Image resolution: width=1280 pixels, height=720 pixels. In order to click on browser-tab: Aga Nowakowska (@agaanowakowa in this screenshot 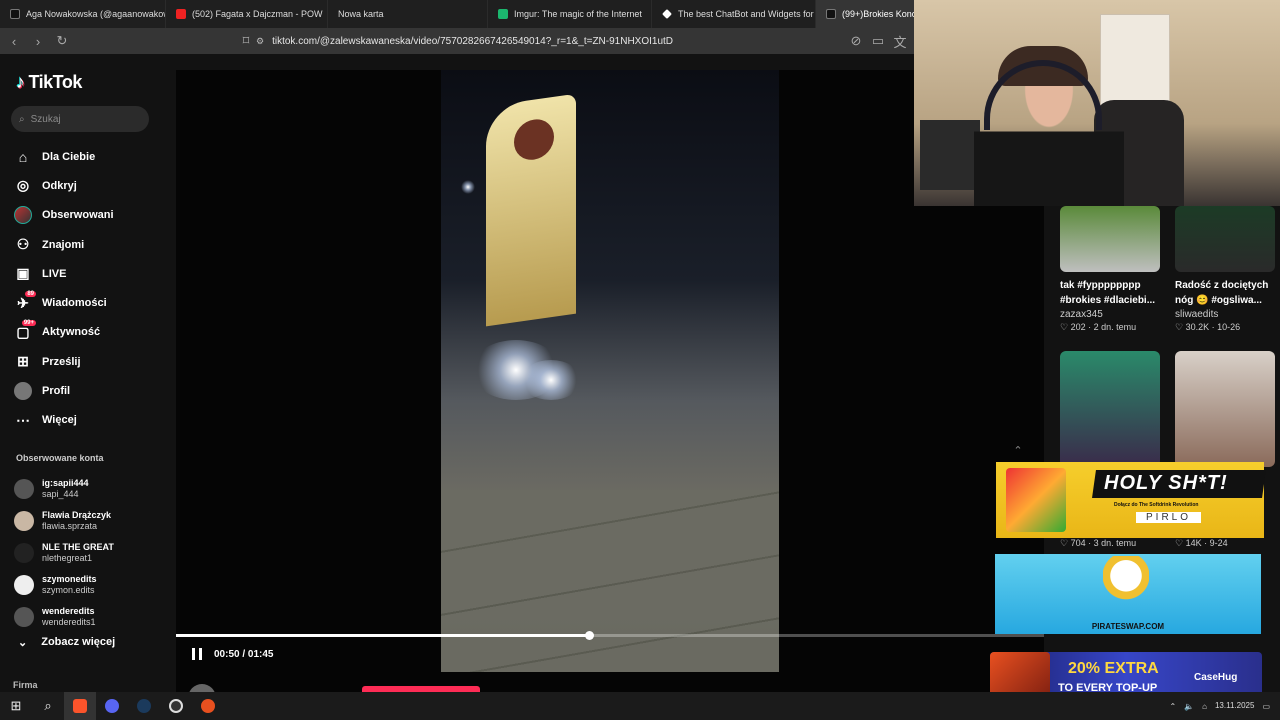, I will do `click(83, 14)`.